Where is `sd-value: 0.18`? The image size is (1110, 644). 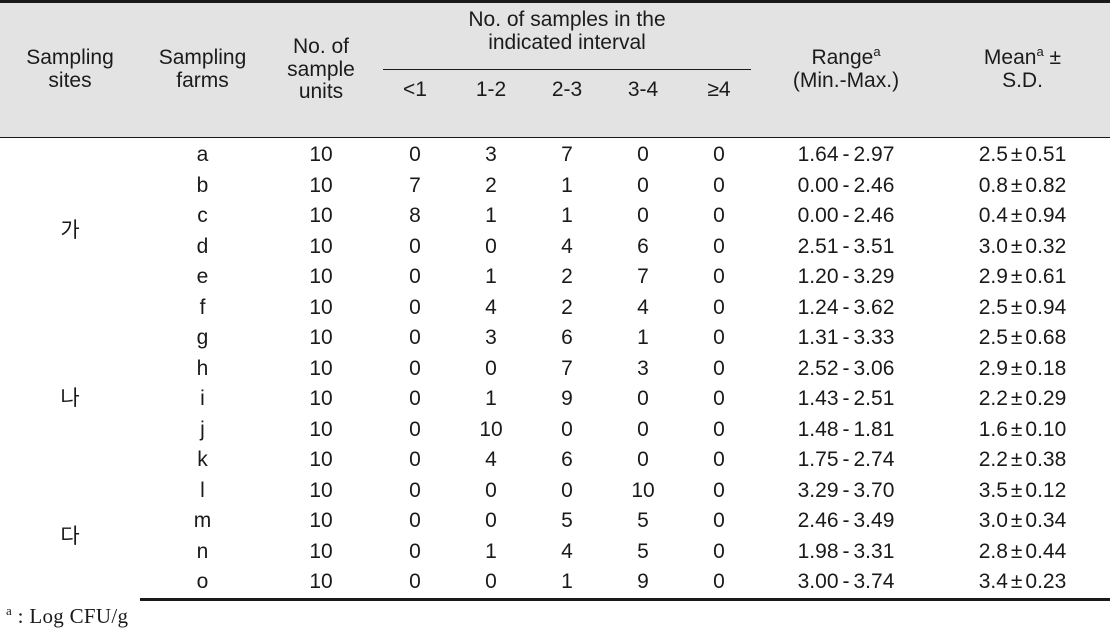
sd-value: 0.18 is located at coordinates (1046, 368).